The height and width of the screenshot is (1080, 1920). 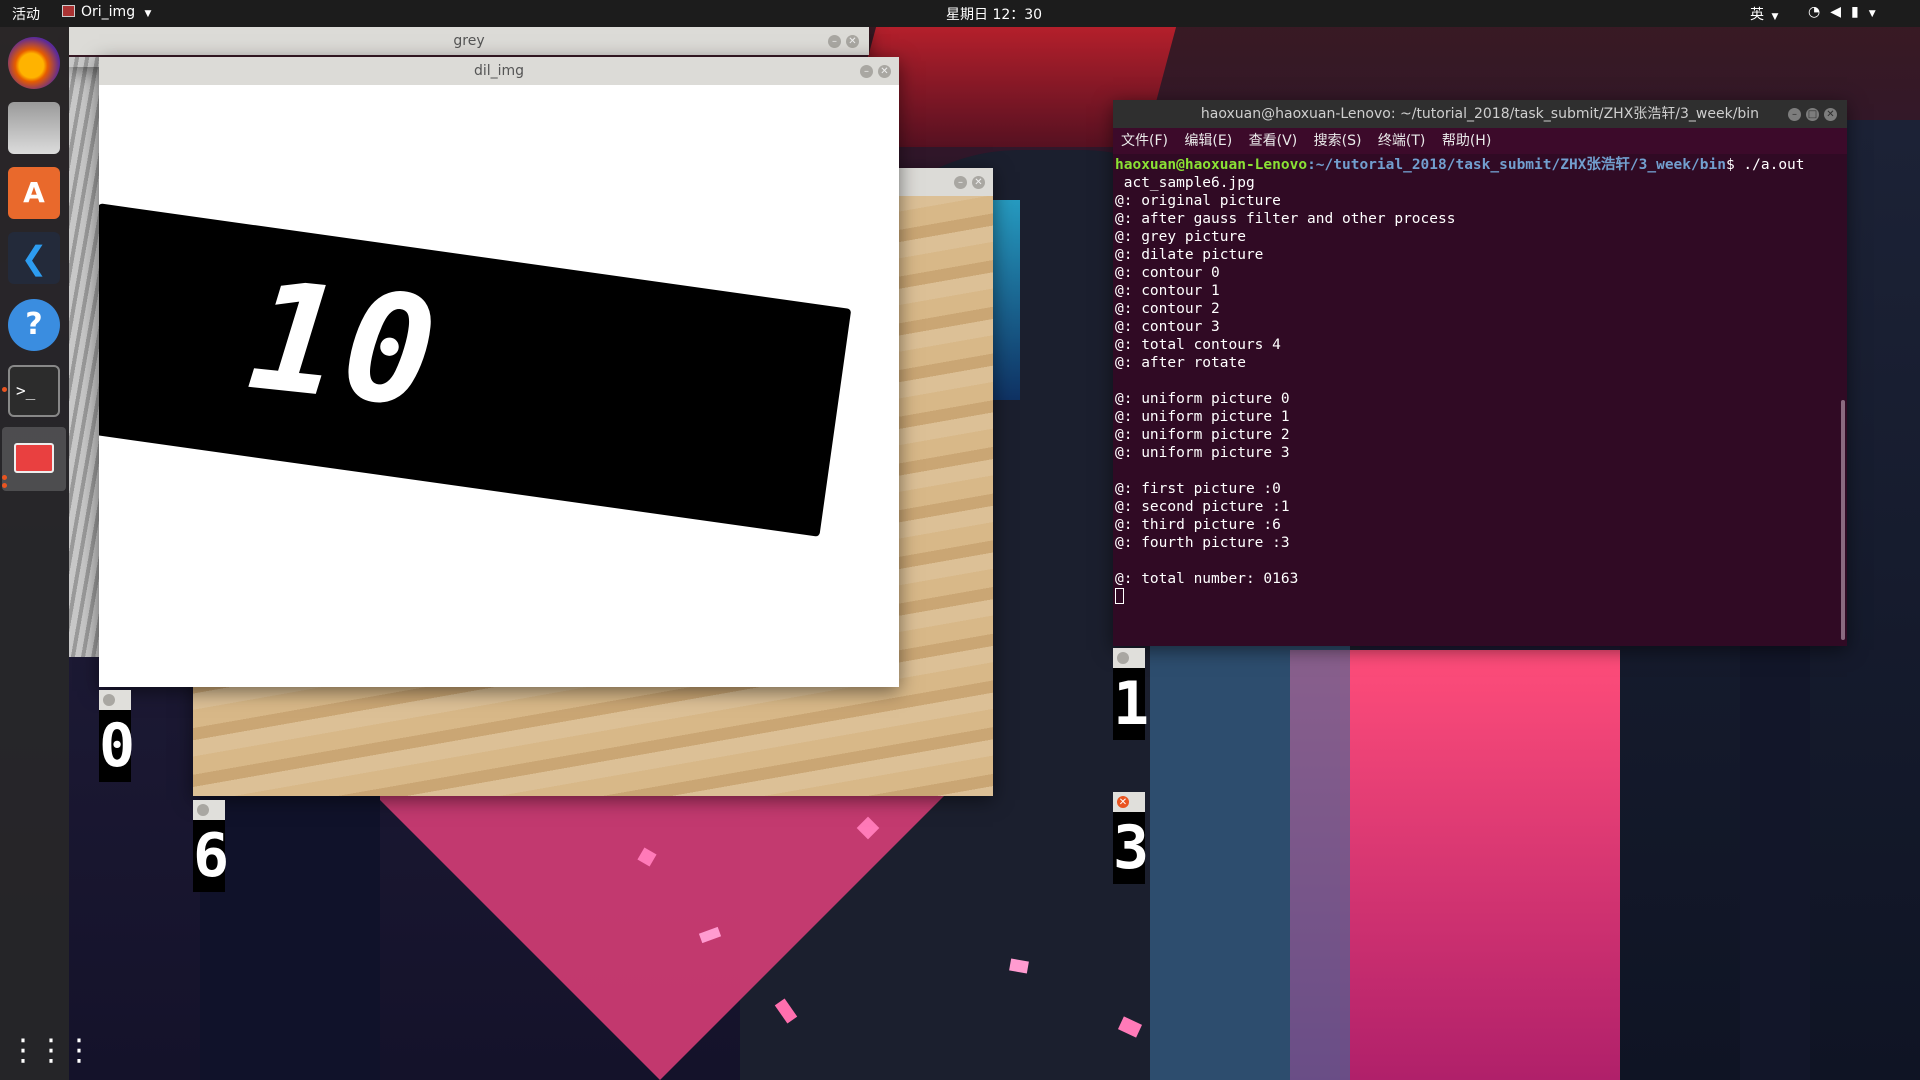 What do you see at coordinates (1167, 291) in the screenshot?
I see `output-line: @: contour 1` at bounding box center [1167, 291].